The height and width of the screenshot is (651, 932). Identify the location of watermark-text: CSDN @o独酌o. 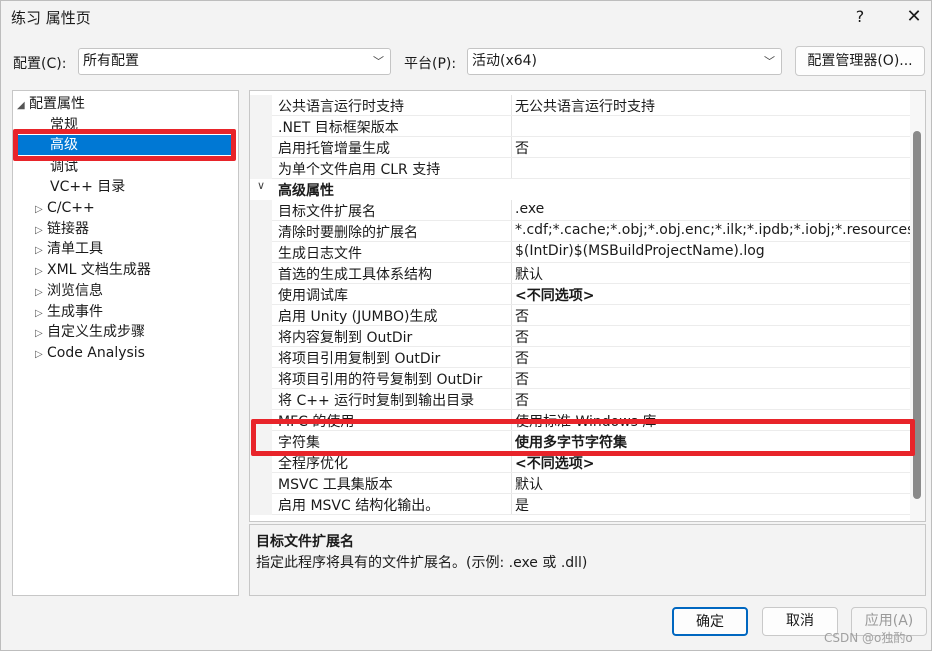
(868, 638).